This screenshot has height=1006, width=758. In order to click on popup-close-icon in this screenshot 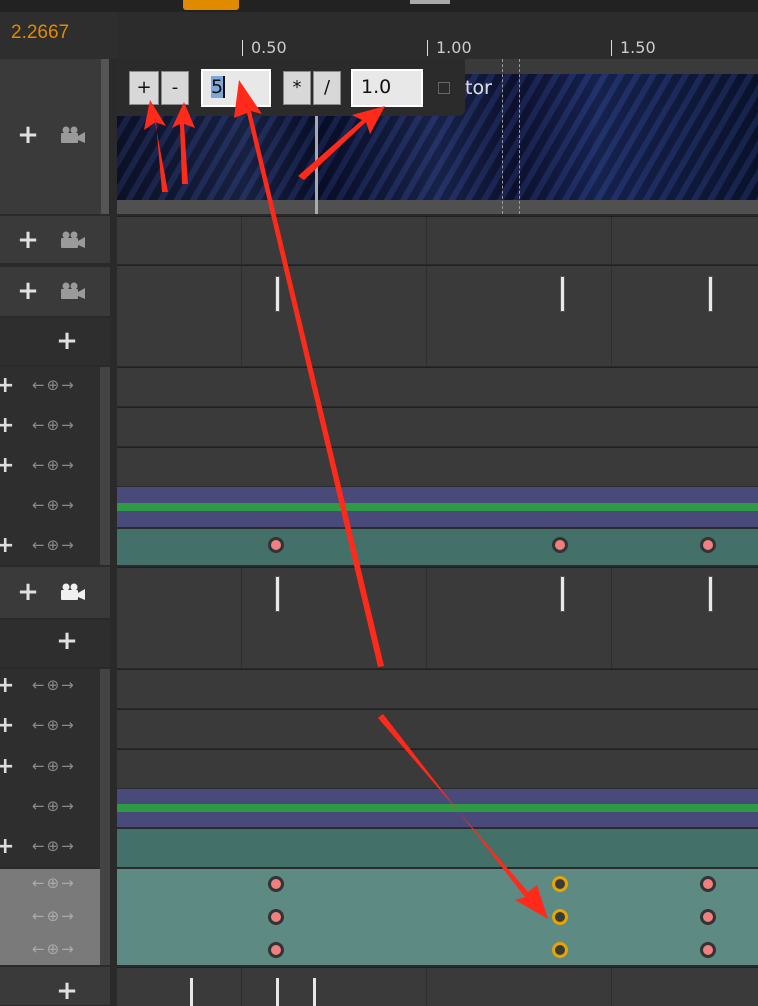, I will do `click(444, 88)`.